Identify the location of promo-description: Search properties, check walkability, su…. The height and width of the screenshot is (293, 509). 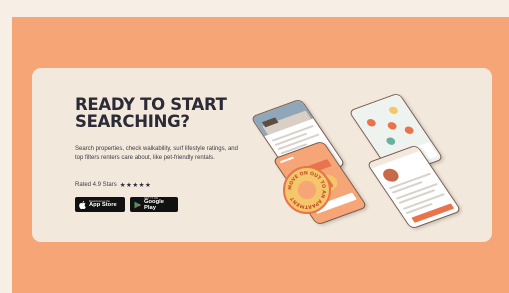
(156, 153).